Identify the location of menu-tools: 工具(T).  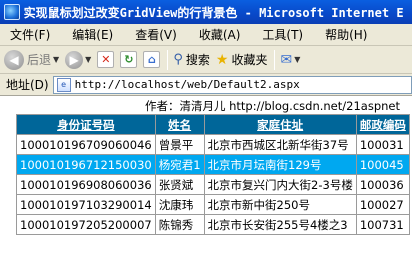
(282, 34).